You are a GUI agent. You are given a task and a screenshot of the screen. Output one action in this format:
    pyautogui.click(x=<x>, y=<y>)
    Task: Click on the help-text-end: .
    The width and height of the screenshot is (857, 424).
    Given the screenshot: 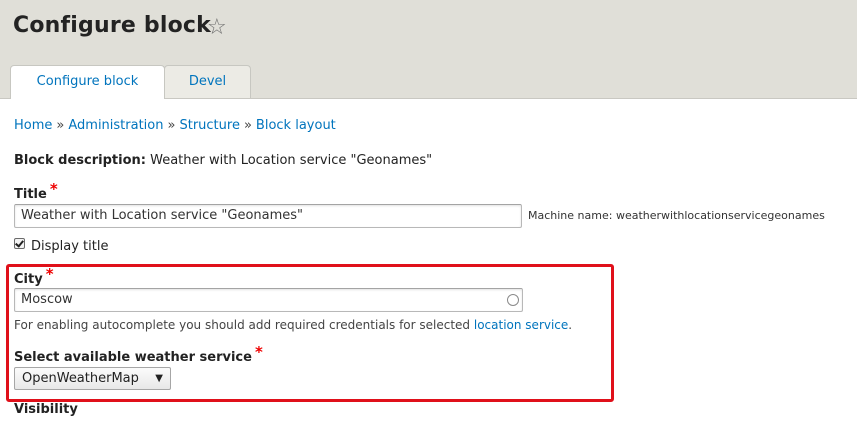 What is the action you would take?
    pyautogui.click(x=570, y=325)
    